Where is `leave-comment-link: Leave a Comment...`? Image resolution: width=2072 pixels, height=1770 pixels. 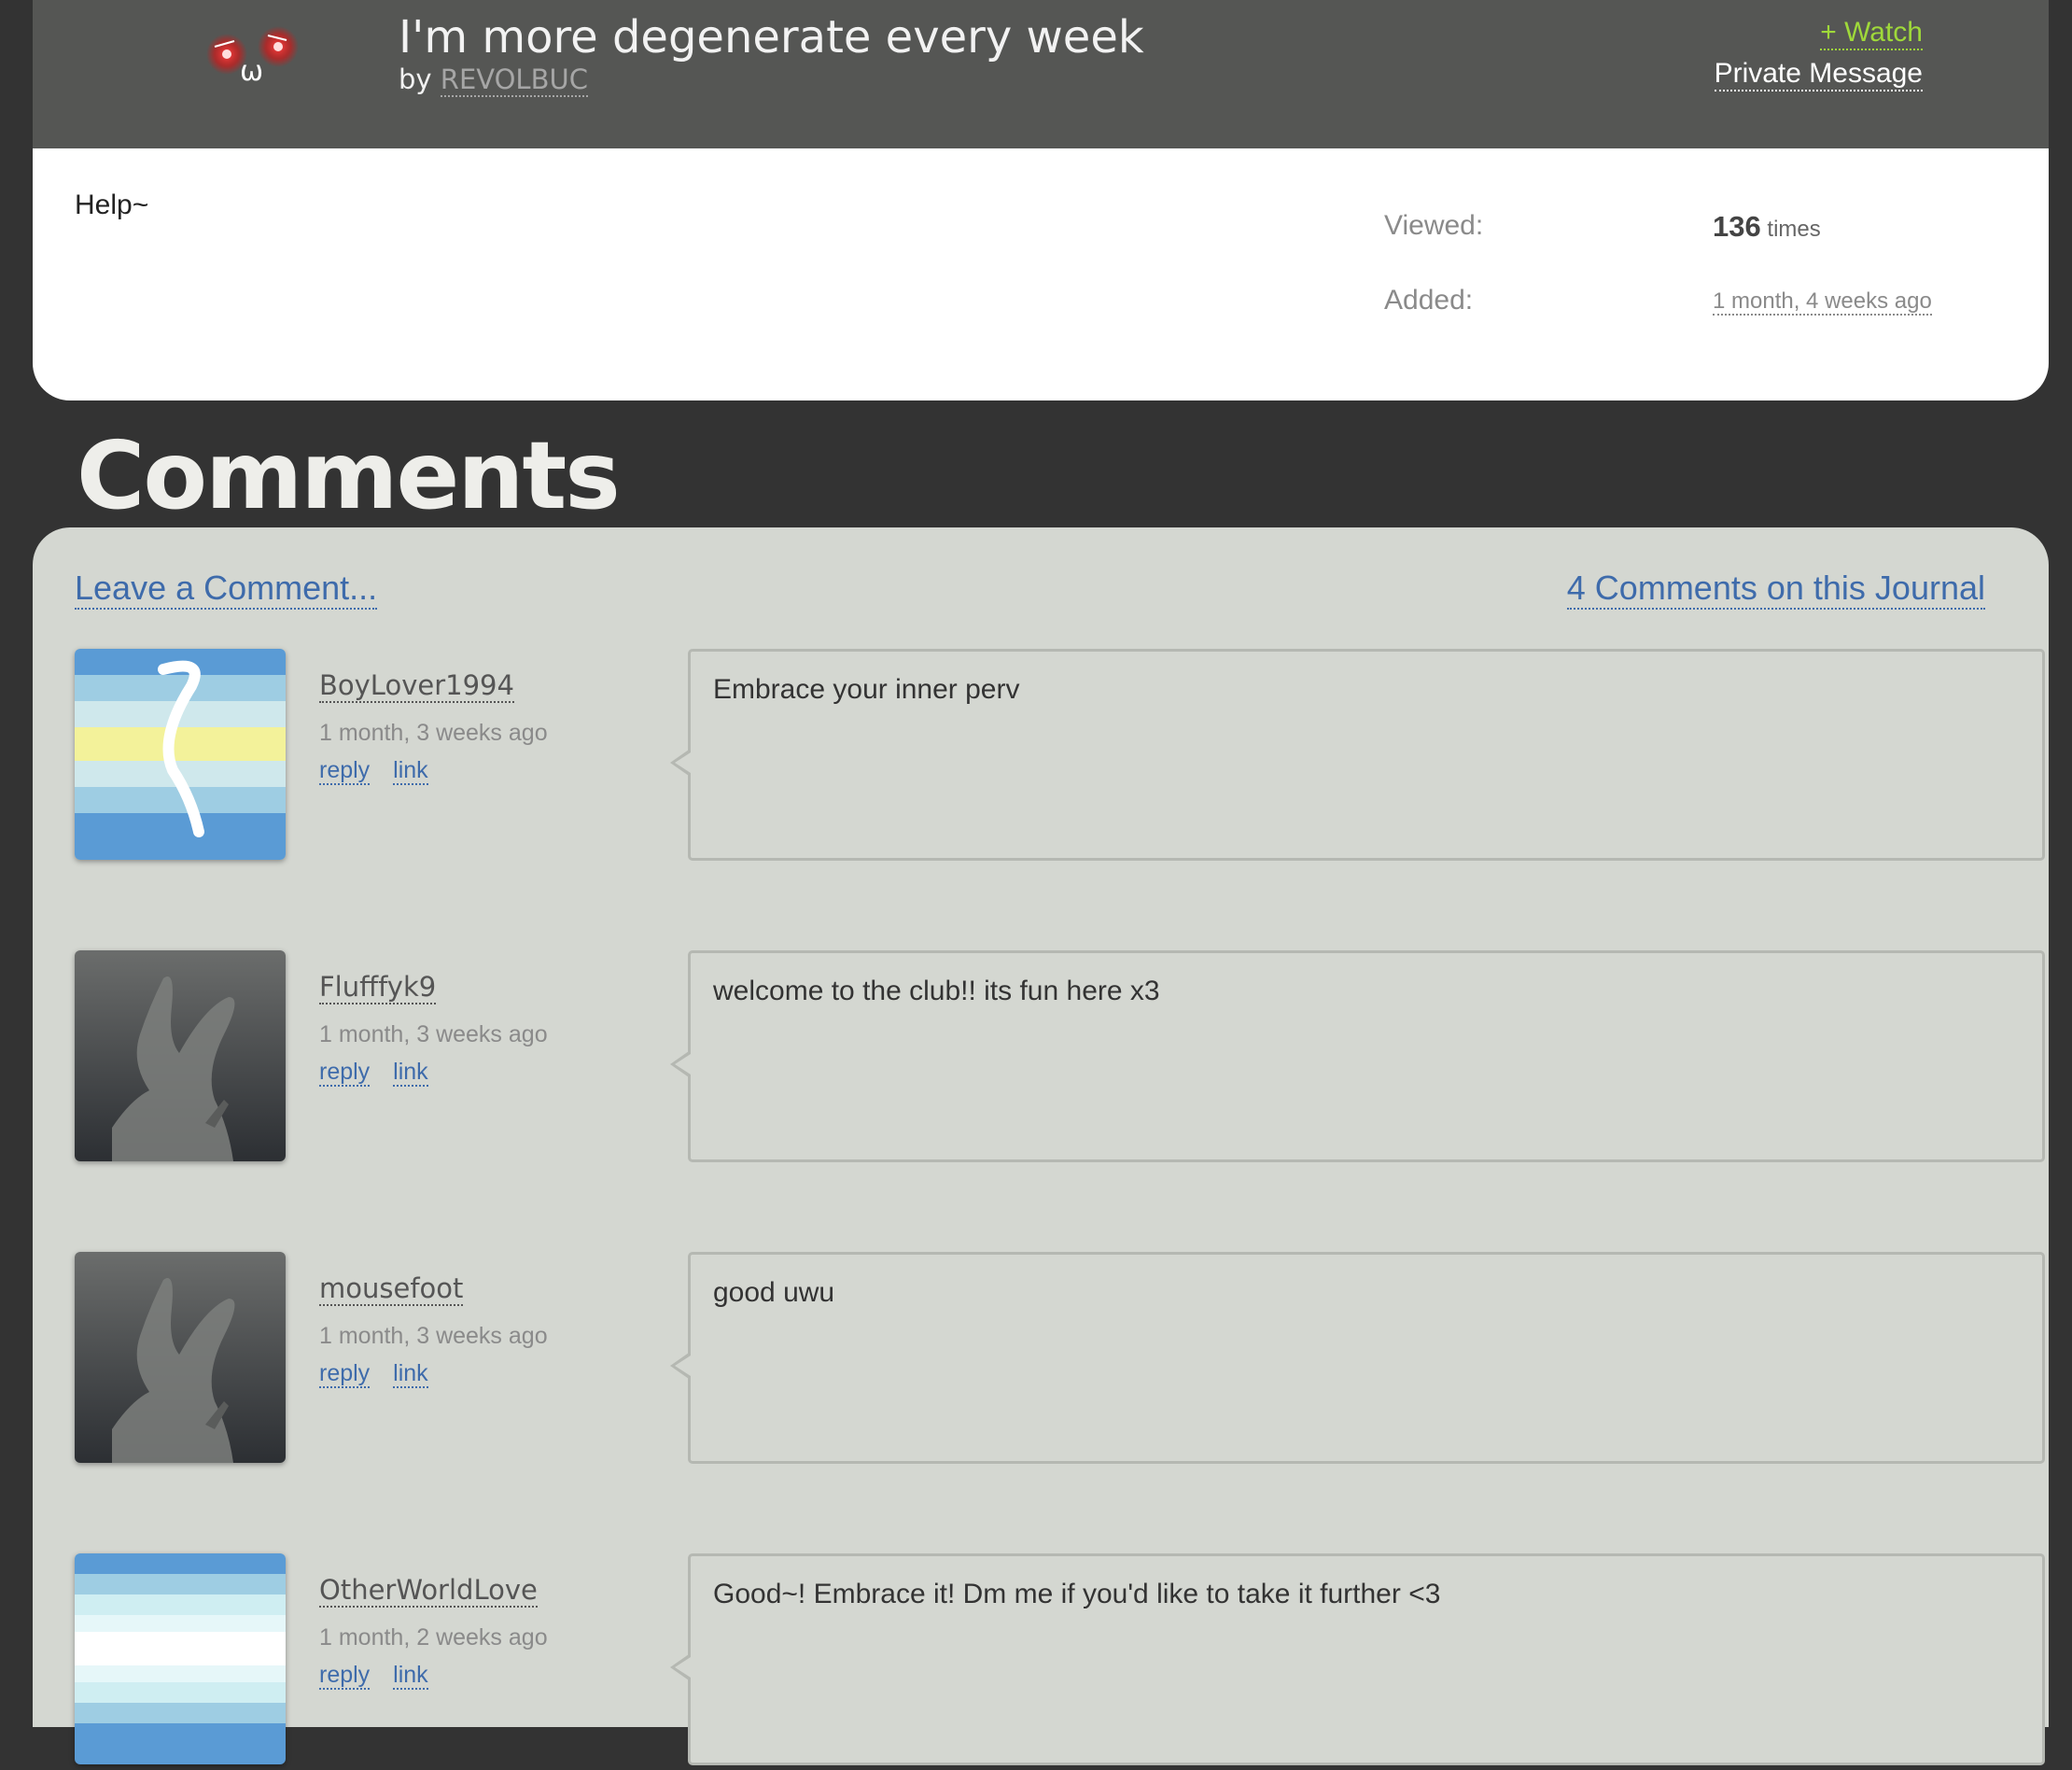
leave-comment-link: Leave a Comment... is located at coordinates (226, 589).